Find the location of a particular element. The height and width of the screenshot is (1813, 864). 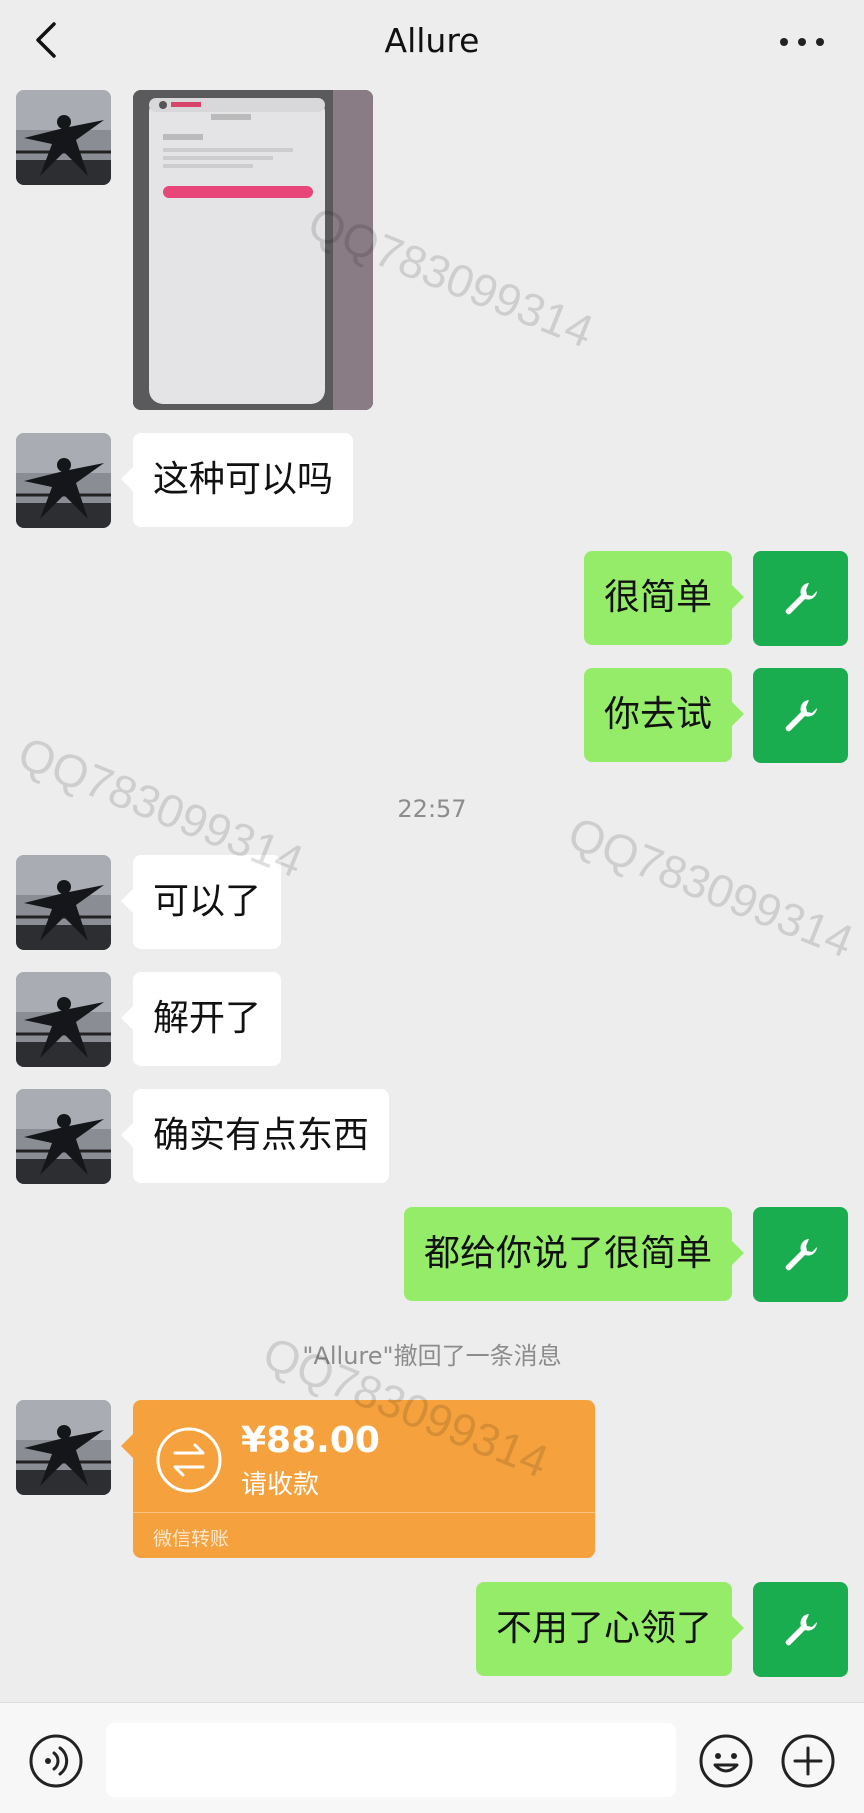

transfer-footer: 微信转账 is located at coordinates (191, 1539).